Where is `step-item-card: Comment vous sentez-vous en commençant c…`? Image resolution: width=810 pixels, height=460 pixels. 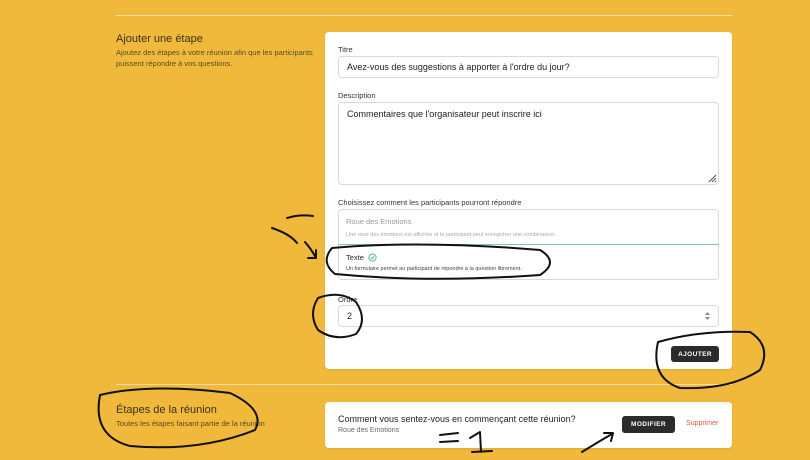 step-item-card: Comment vous sentez-vous en commençant c… is located at coordinates (528, 425).